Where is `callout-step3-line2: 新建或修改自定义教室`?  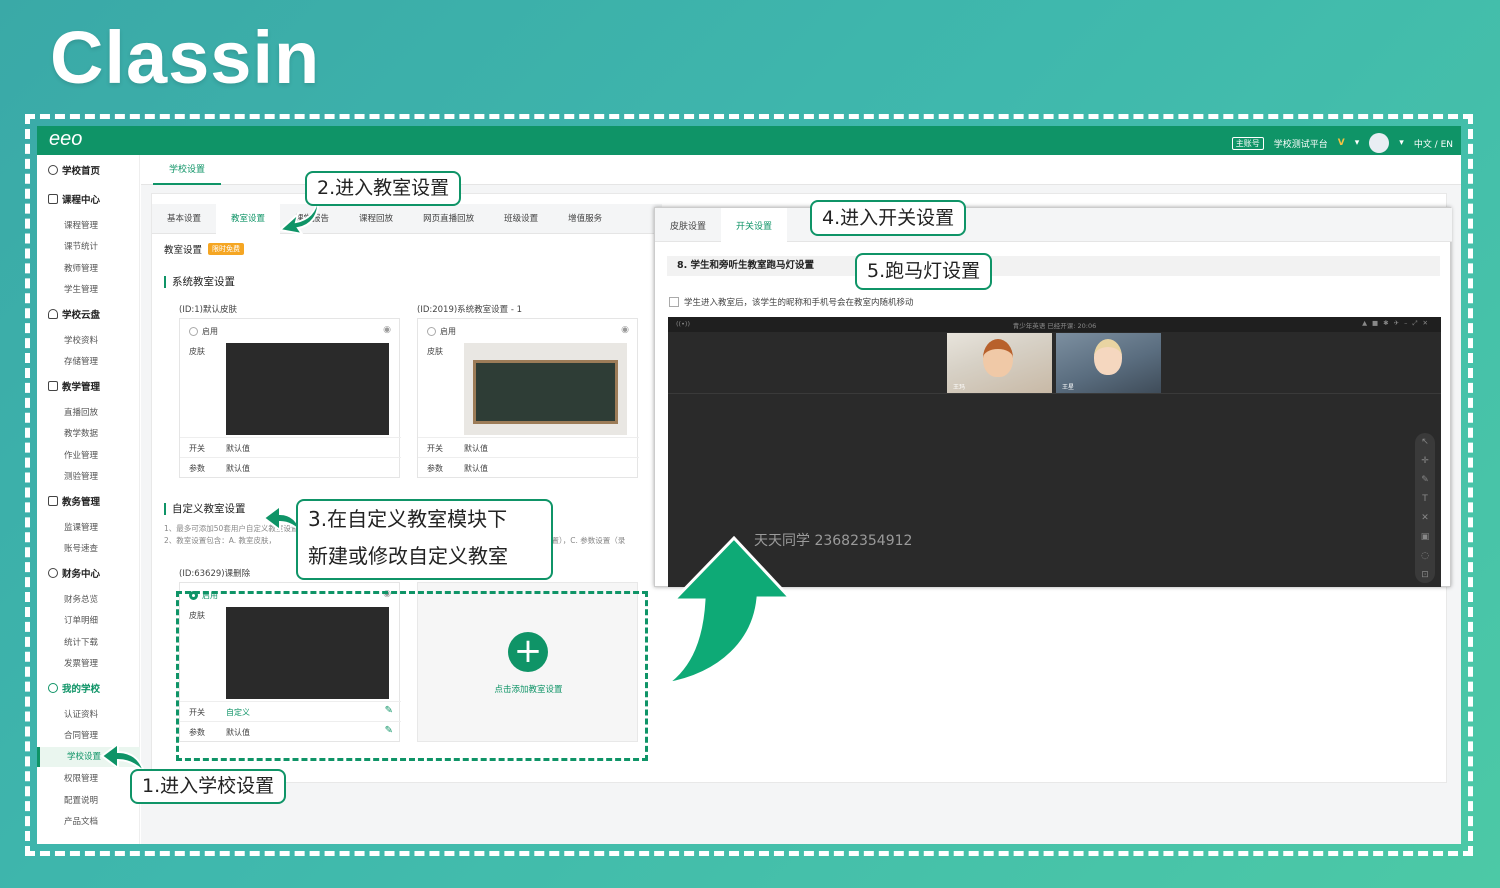
callout-step3-line2: 新建或修改自定义教室 is located at coordinates (408, 556).